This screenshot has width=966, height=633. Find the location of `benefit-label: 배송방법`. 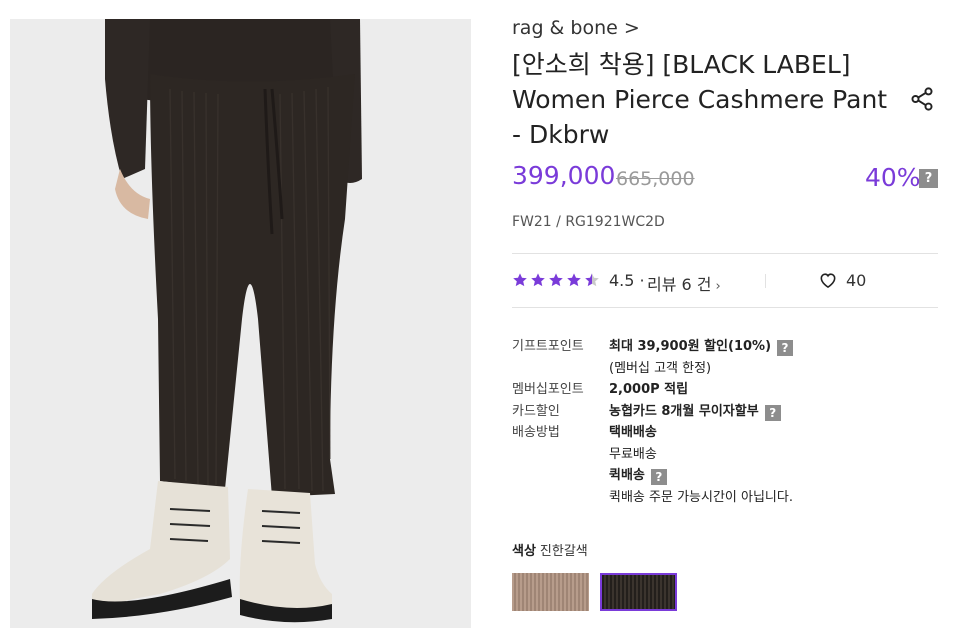

benefit-label: 배송방법 is located at coordinates (536, 432).